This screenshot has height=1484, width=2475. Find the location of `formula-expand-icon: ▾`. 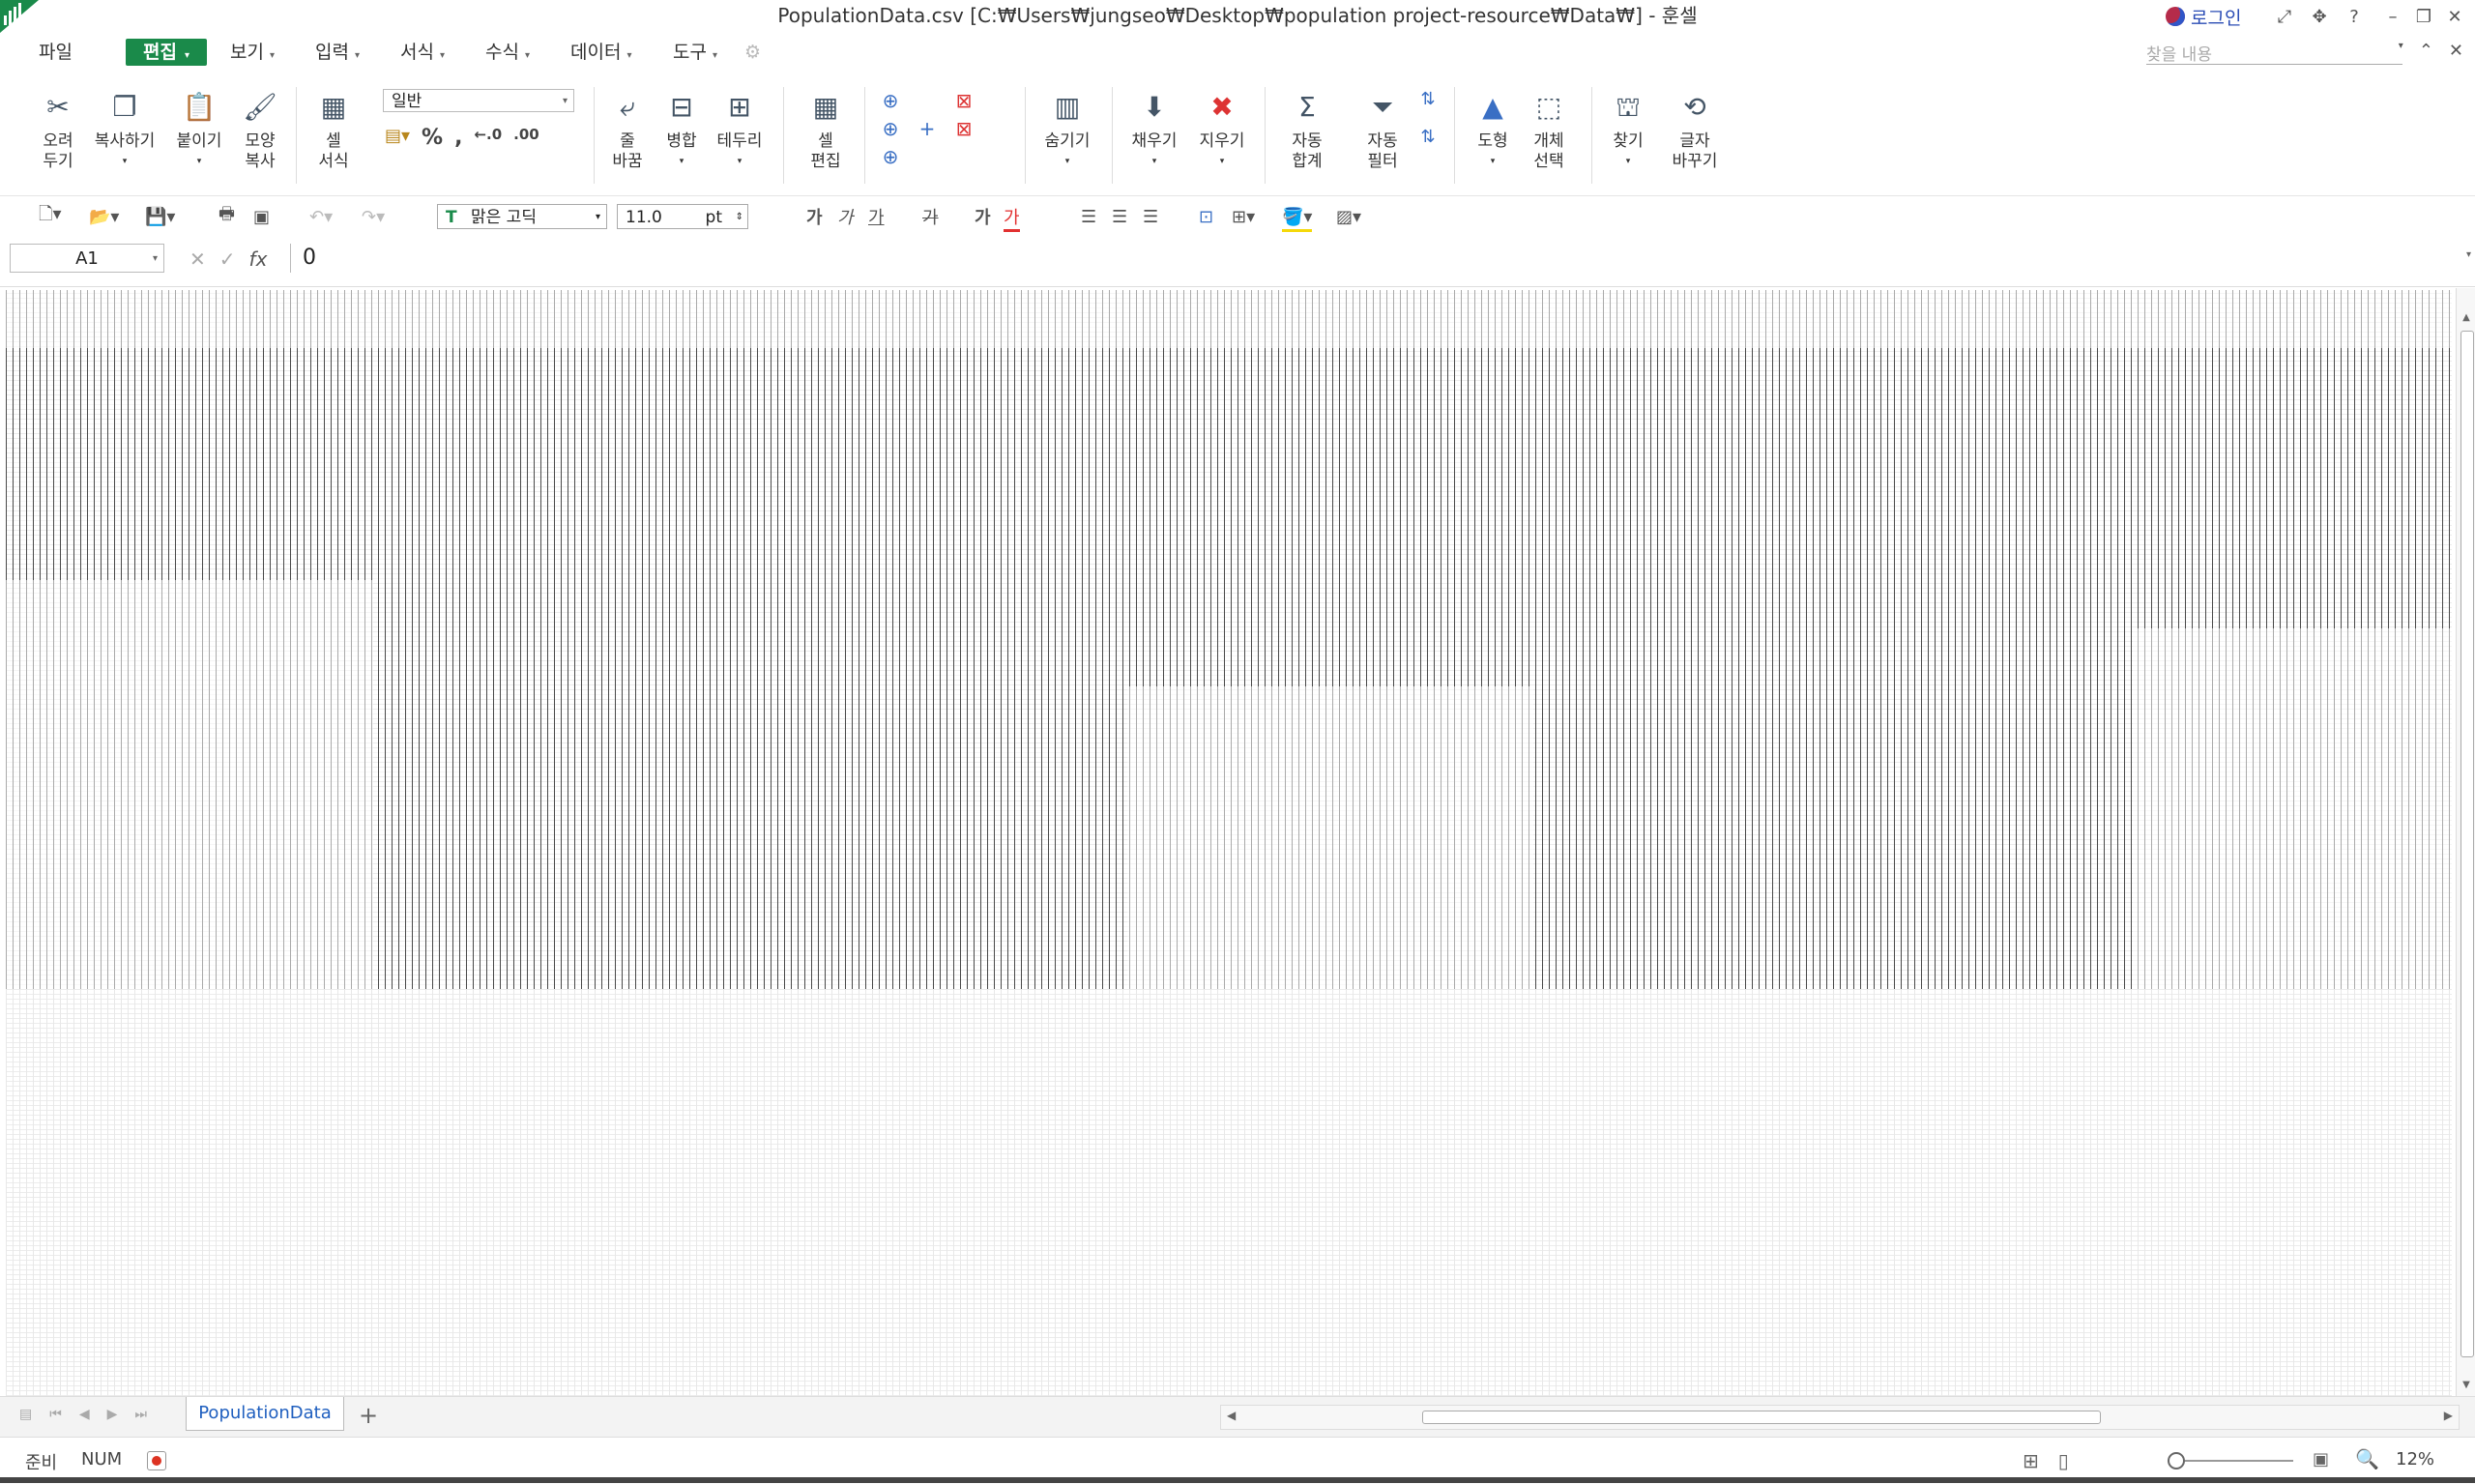

formula-expand-icon: ▾ is located at coordinates (2468, 255).